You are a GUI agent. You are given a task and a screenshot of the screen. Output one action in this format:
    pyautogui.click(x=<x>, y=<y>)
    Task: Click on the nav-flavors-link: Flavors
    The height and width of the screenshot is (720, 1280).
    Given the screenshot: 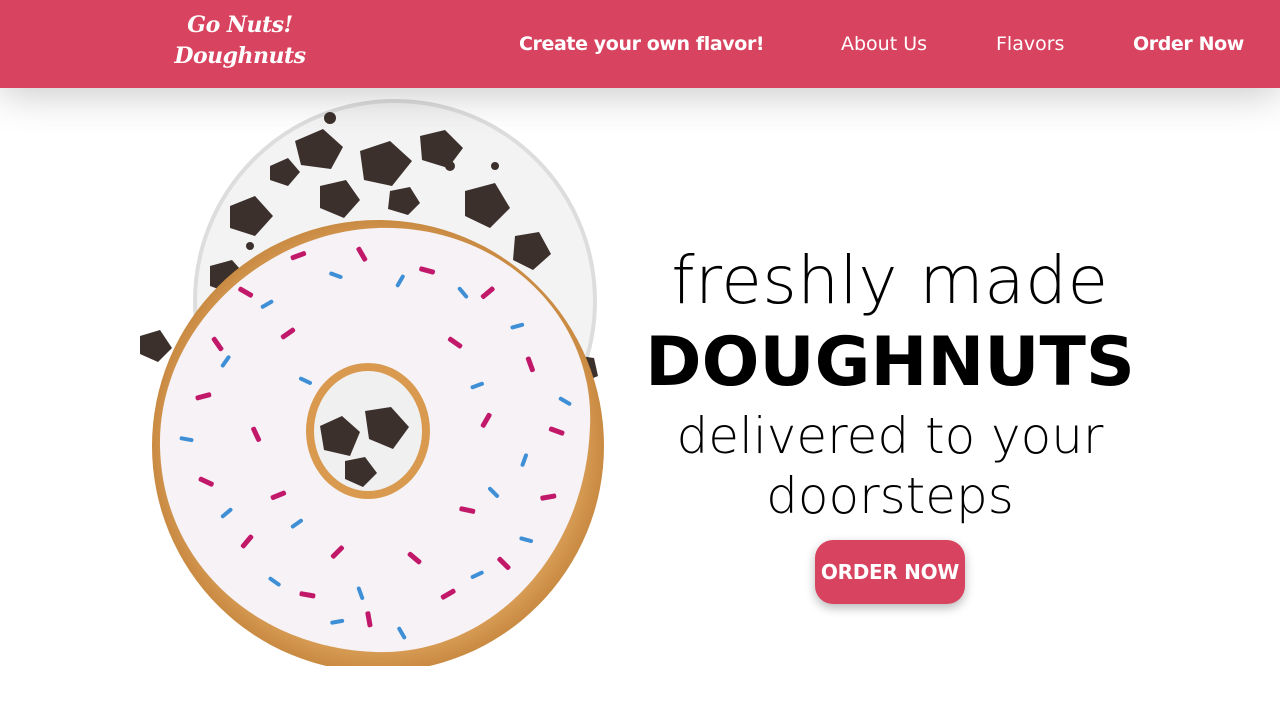 What is the action you would take?
    pyautogui.click(x=1030, y=44)
    